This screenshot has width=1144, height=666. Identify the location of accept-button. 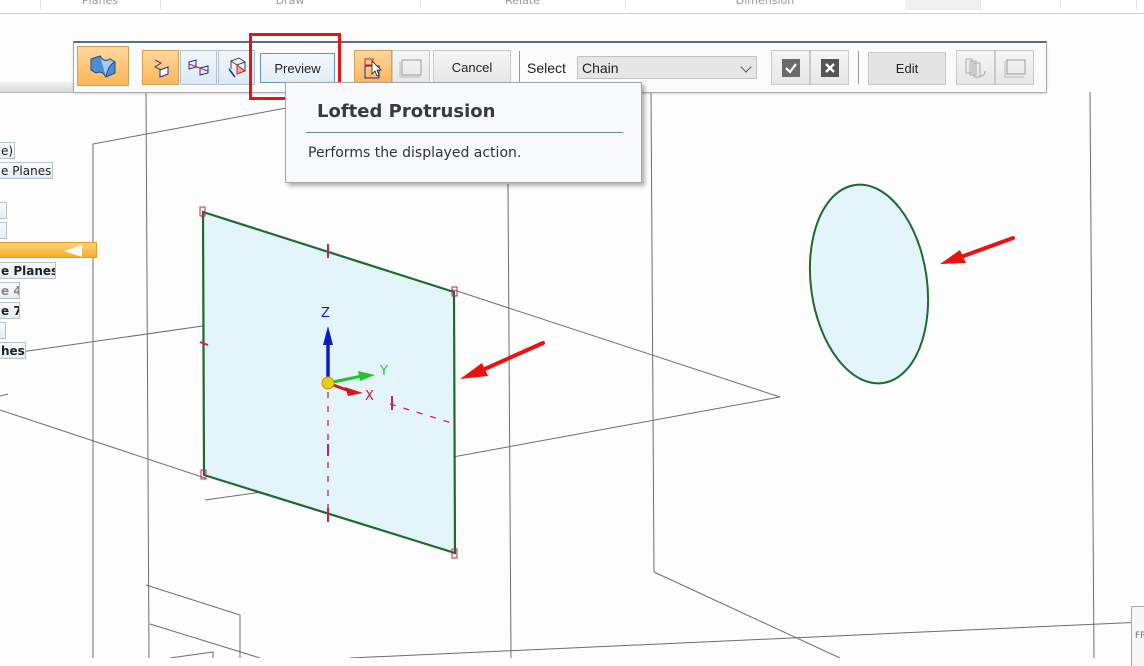
(790, 67).